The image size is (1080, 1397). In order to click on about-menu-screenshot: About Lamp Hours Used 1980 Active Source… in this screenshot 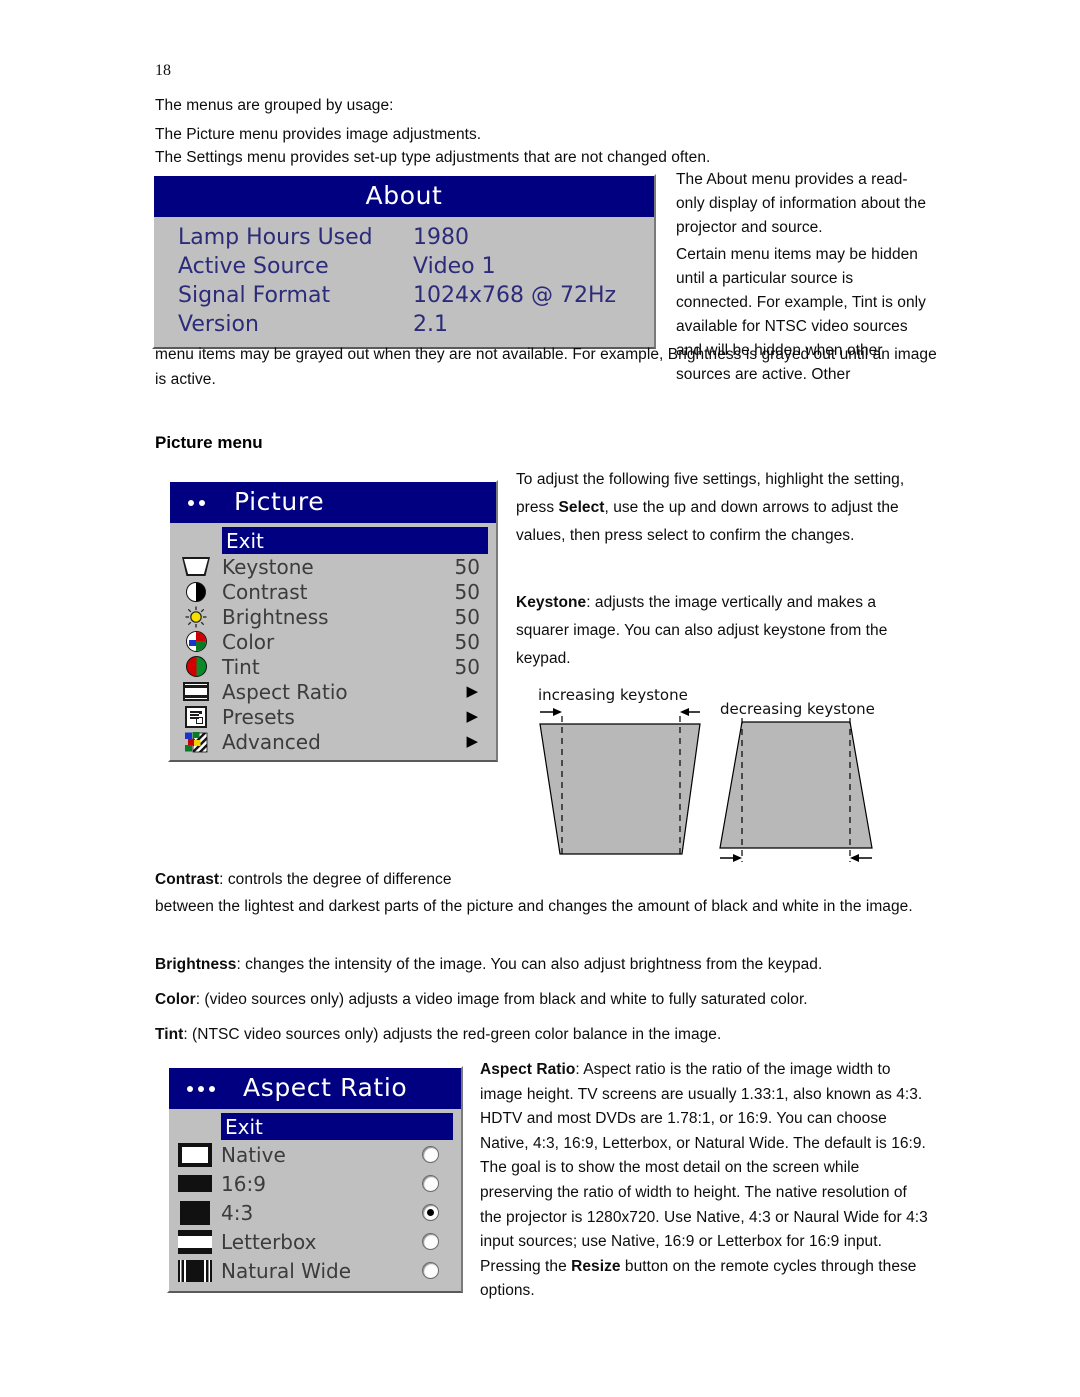, I will do `click(404, 261)`.